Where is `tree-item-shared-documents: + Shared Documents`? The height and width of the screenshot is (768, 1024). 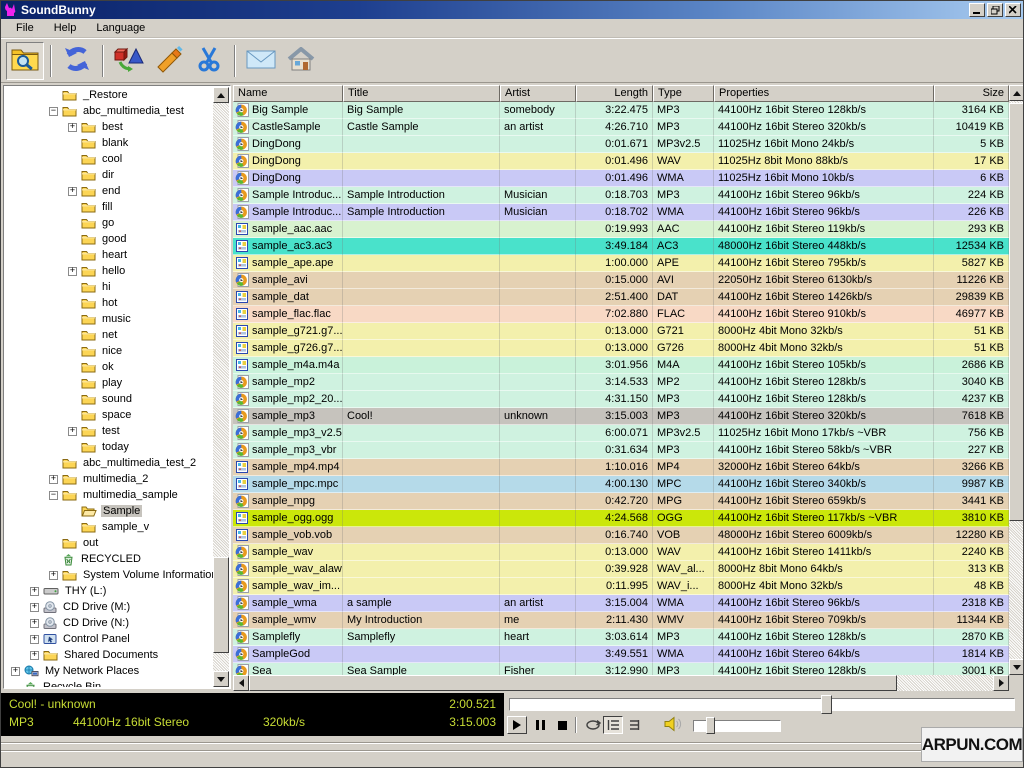 tree-item-shared-documents: + Shared Documents is located at coordinates (109, 655).